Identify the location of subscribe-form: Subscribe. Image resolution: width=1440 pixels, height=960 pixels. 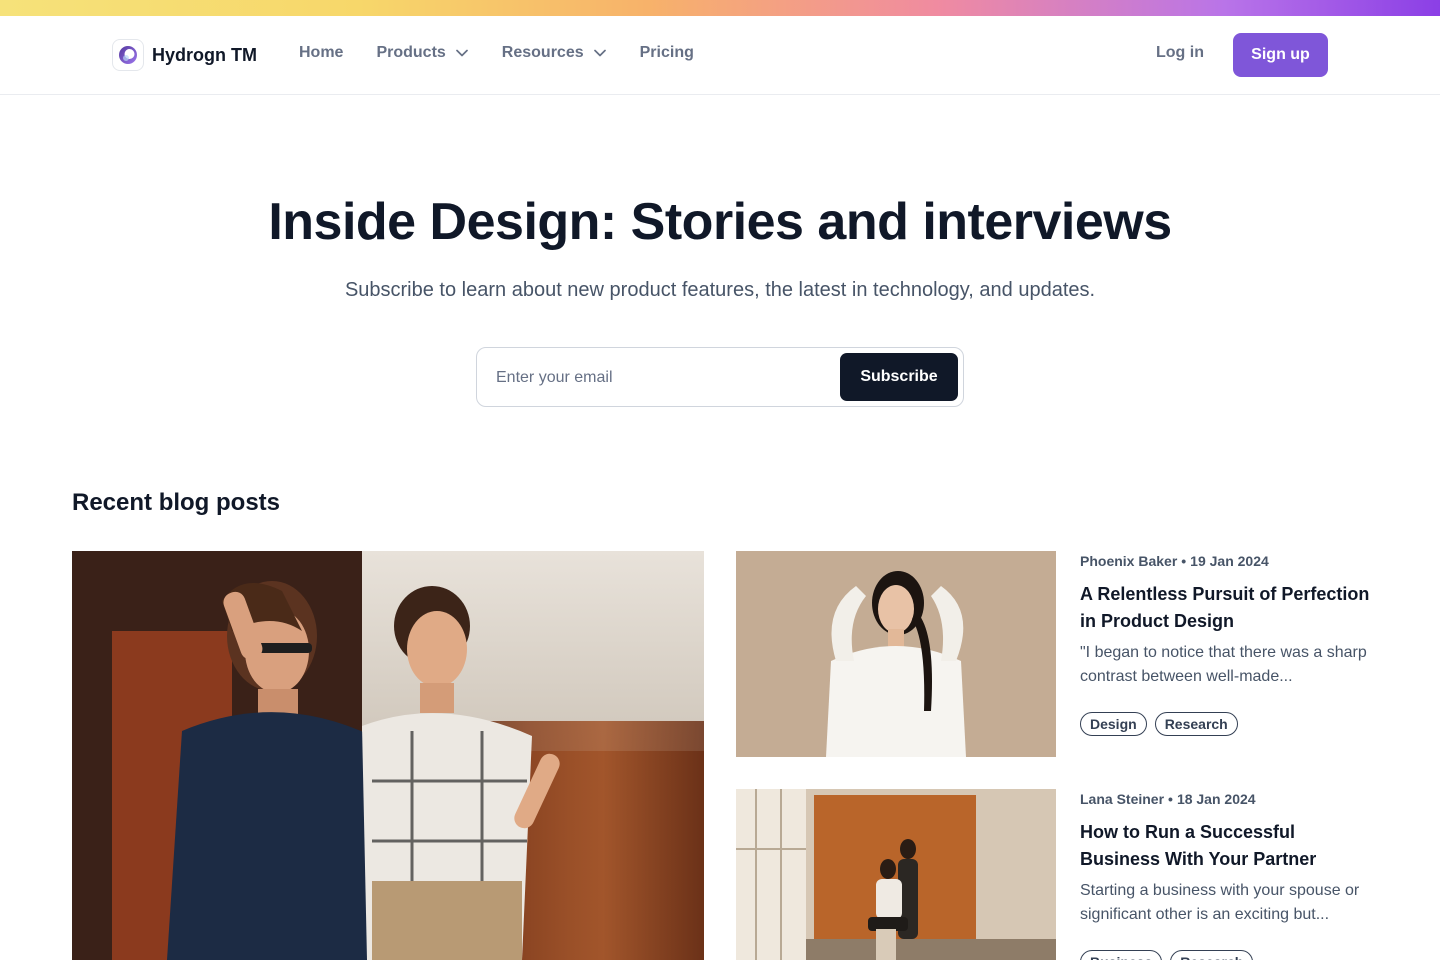
(720, 377).